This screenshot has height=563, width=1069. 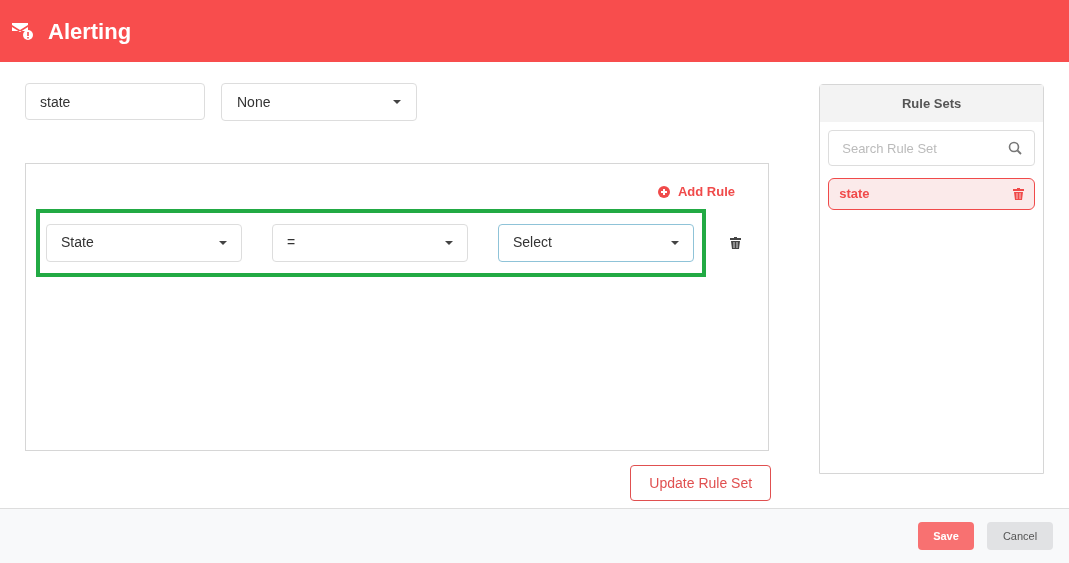 I want to click on type-dropdown: None, so click(x=319, y=102).